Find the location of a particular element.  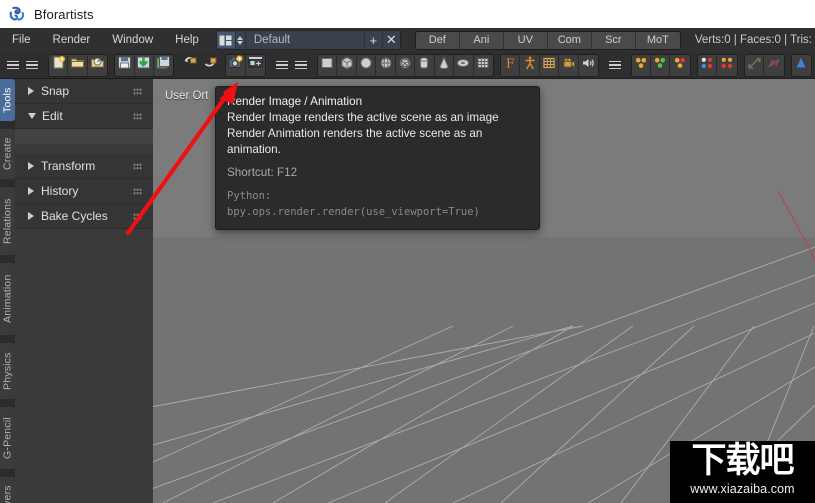

panel-transform: Transform is located at coordinates (84, 166).